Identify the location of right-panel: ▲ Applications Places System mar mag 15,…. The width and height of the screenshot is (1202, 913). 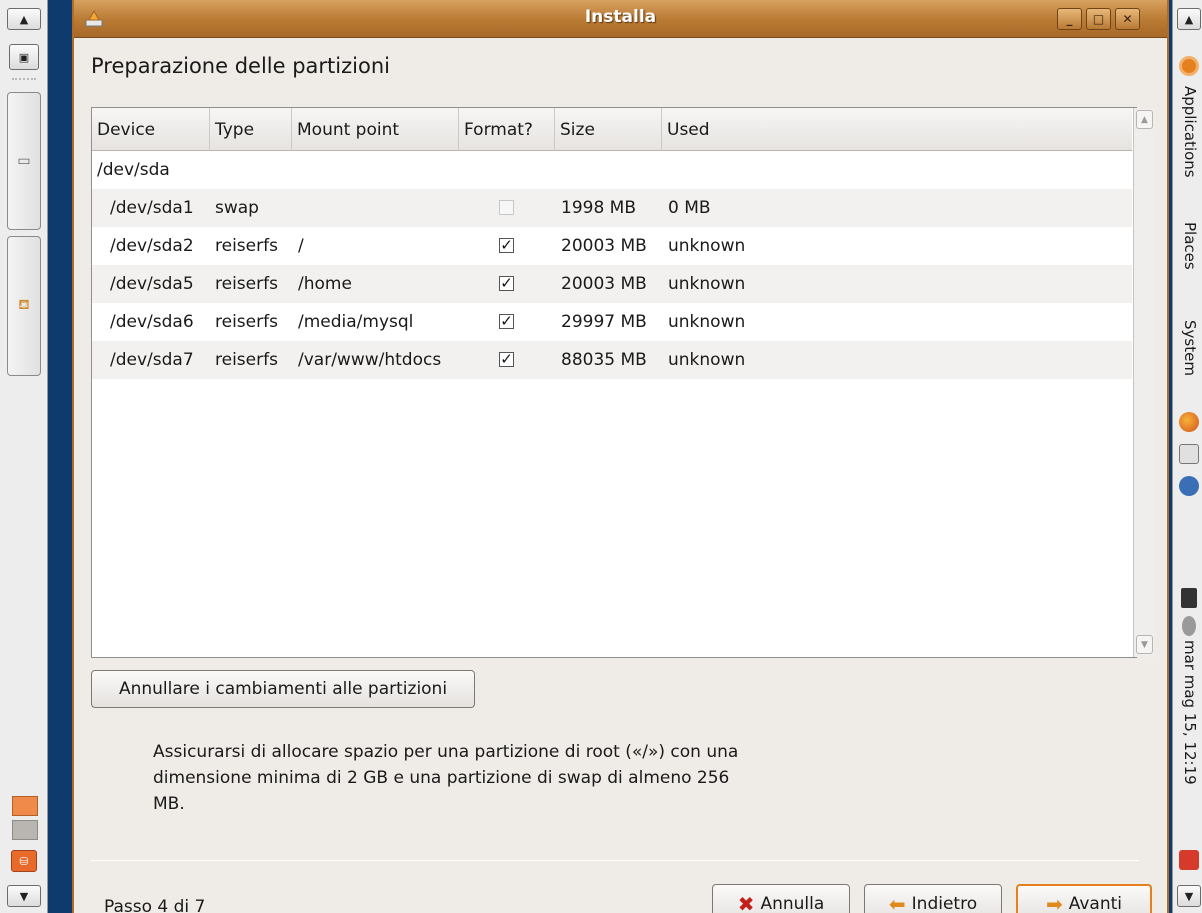
(1187, 456).